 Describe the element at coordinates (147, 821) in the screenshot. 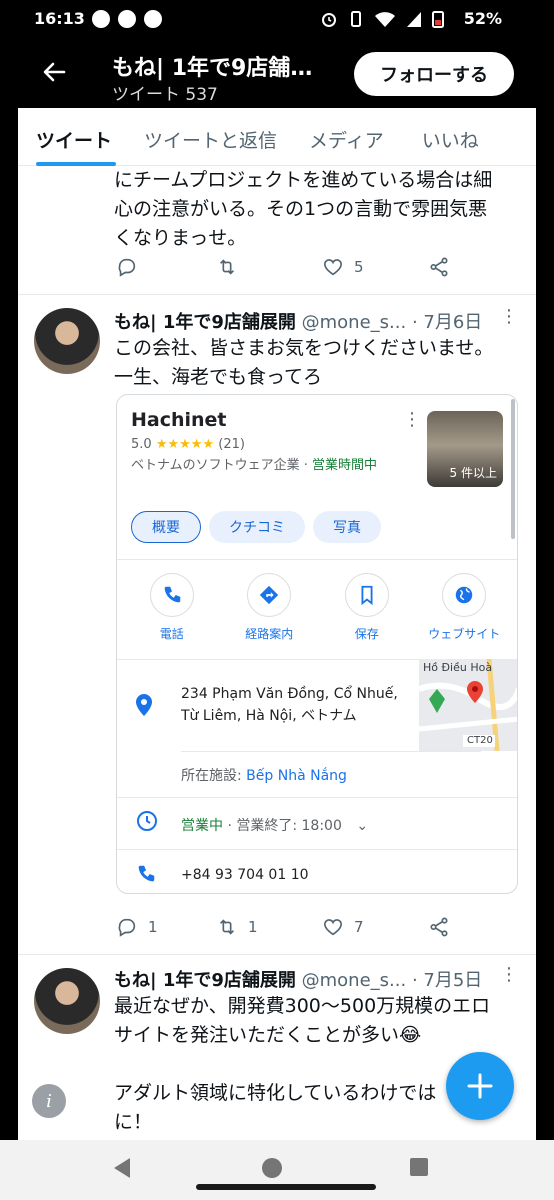

I see `clock-icon` at that location.